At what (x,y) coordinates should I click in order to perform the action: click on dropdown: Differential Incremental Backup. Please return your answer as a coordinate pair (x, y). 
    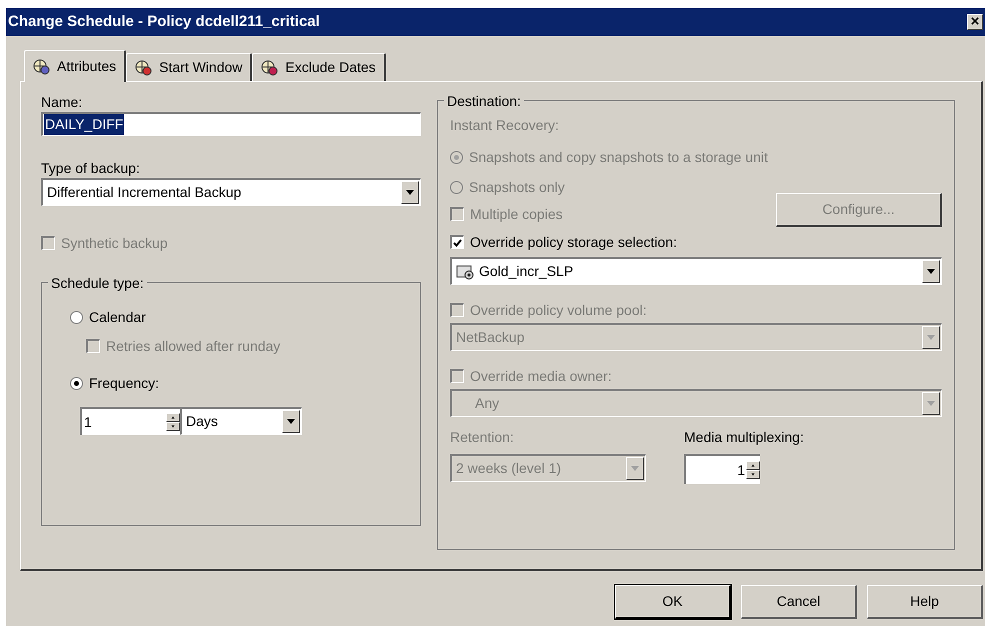
    Looking at the image, I should click on (231, 192).